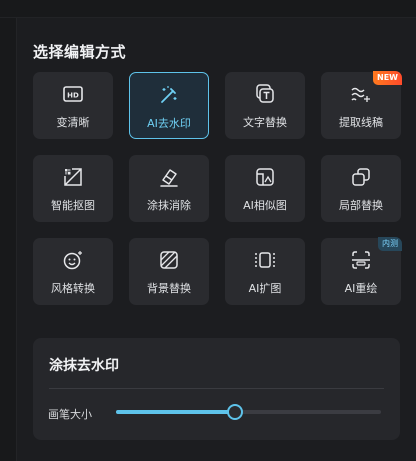 This screenshot has width=416, height=461. Describe the element at coordinates (387, 78) in the screenshot. I see `new-badge: NEW` at that location.